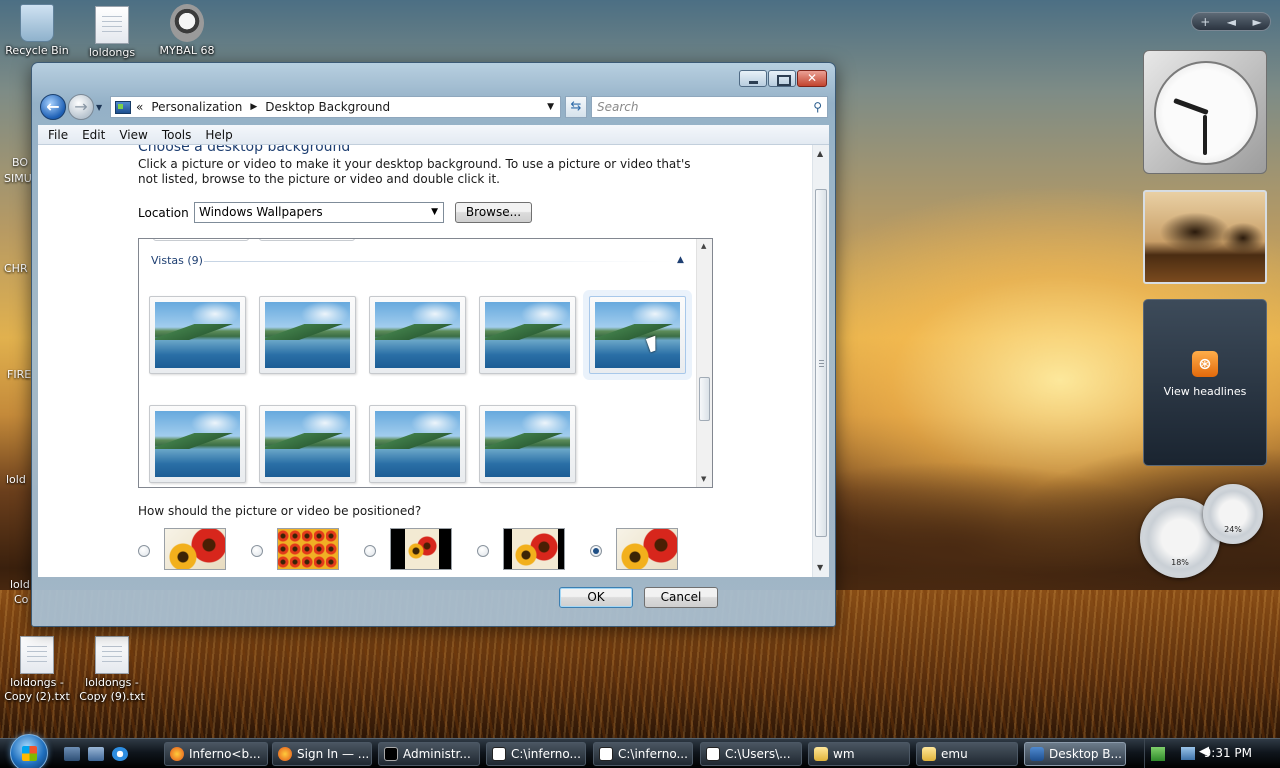  Describe the element at coordinates (483, 551) in the screenshot. I see `position-radio-fit` at that location.